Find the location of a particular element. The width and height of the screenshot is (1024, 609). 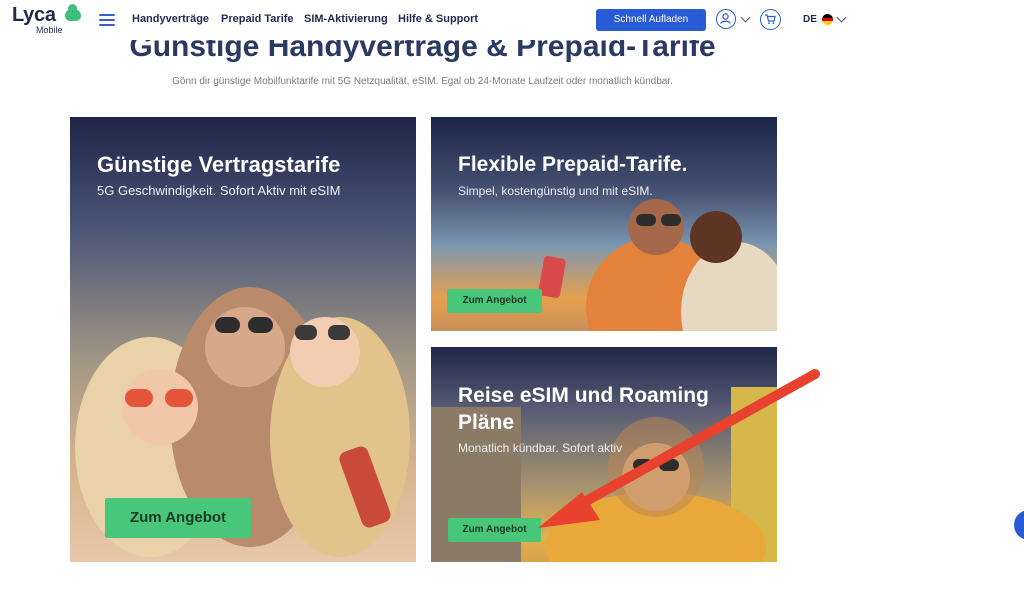

nav-hilfe-support: Hilfe & Support is located at coordinates (438, 19).